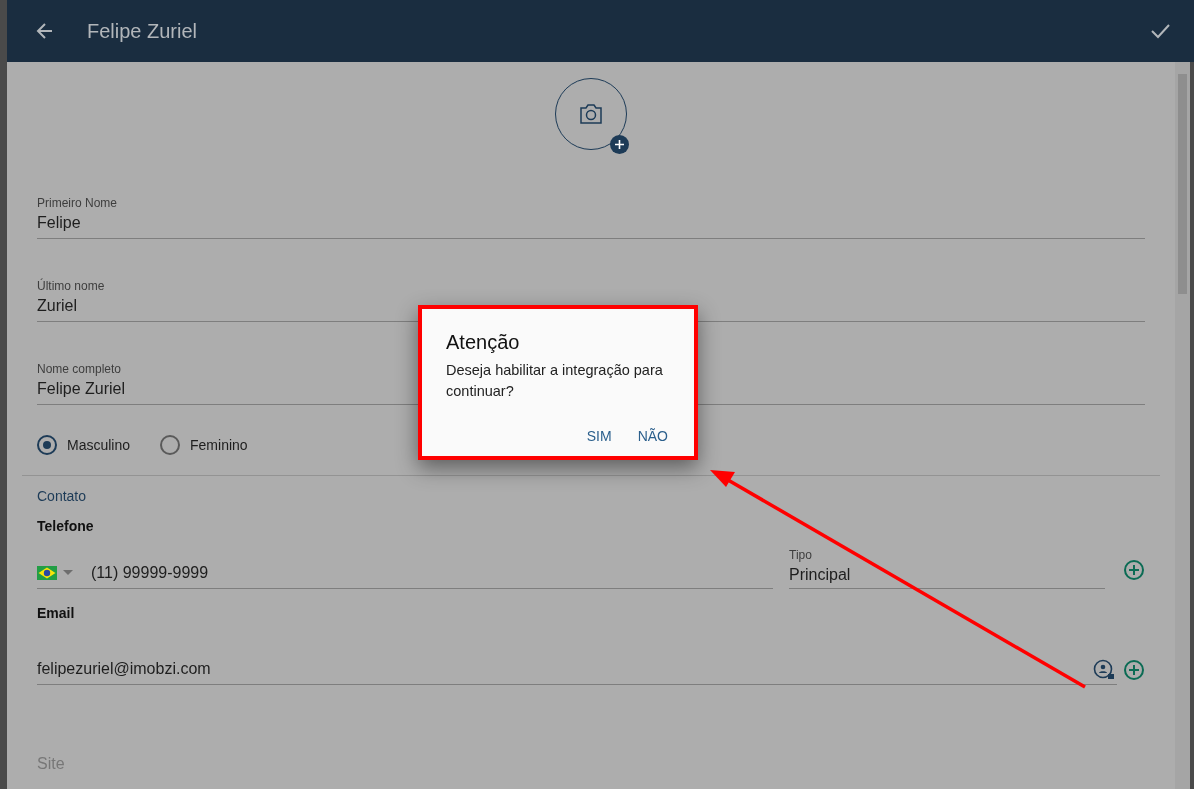  I want to click on dialog-button: SIM, so click(599, 436).